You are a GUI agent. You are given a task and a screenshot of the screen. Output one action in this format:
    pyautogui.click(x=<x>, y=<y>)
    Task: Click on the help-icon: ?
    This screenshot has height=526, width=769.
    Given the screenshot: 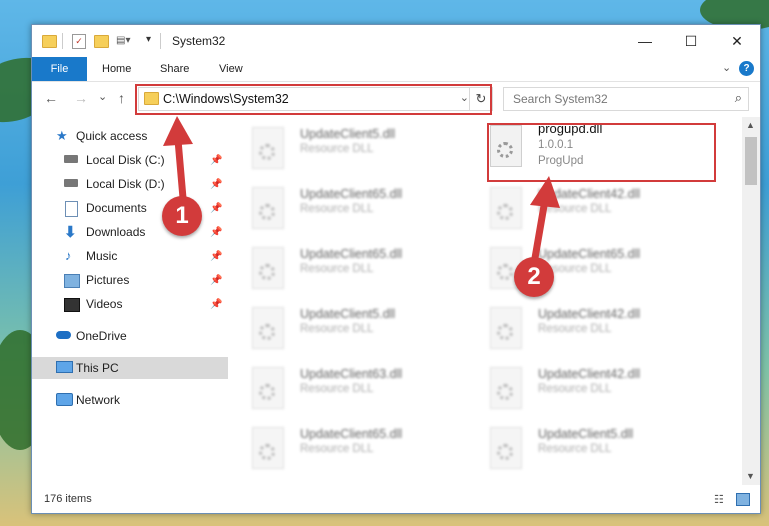 What is the action you would take?
    pyautogui.click(x=746, y=68)
    